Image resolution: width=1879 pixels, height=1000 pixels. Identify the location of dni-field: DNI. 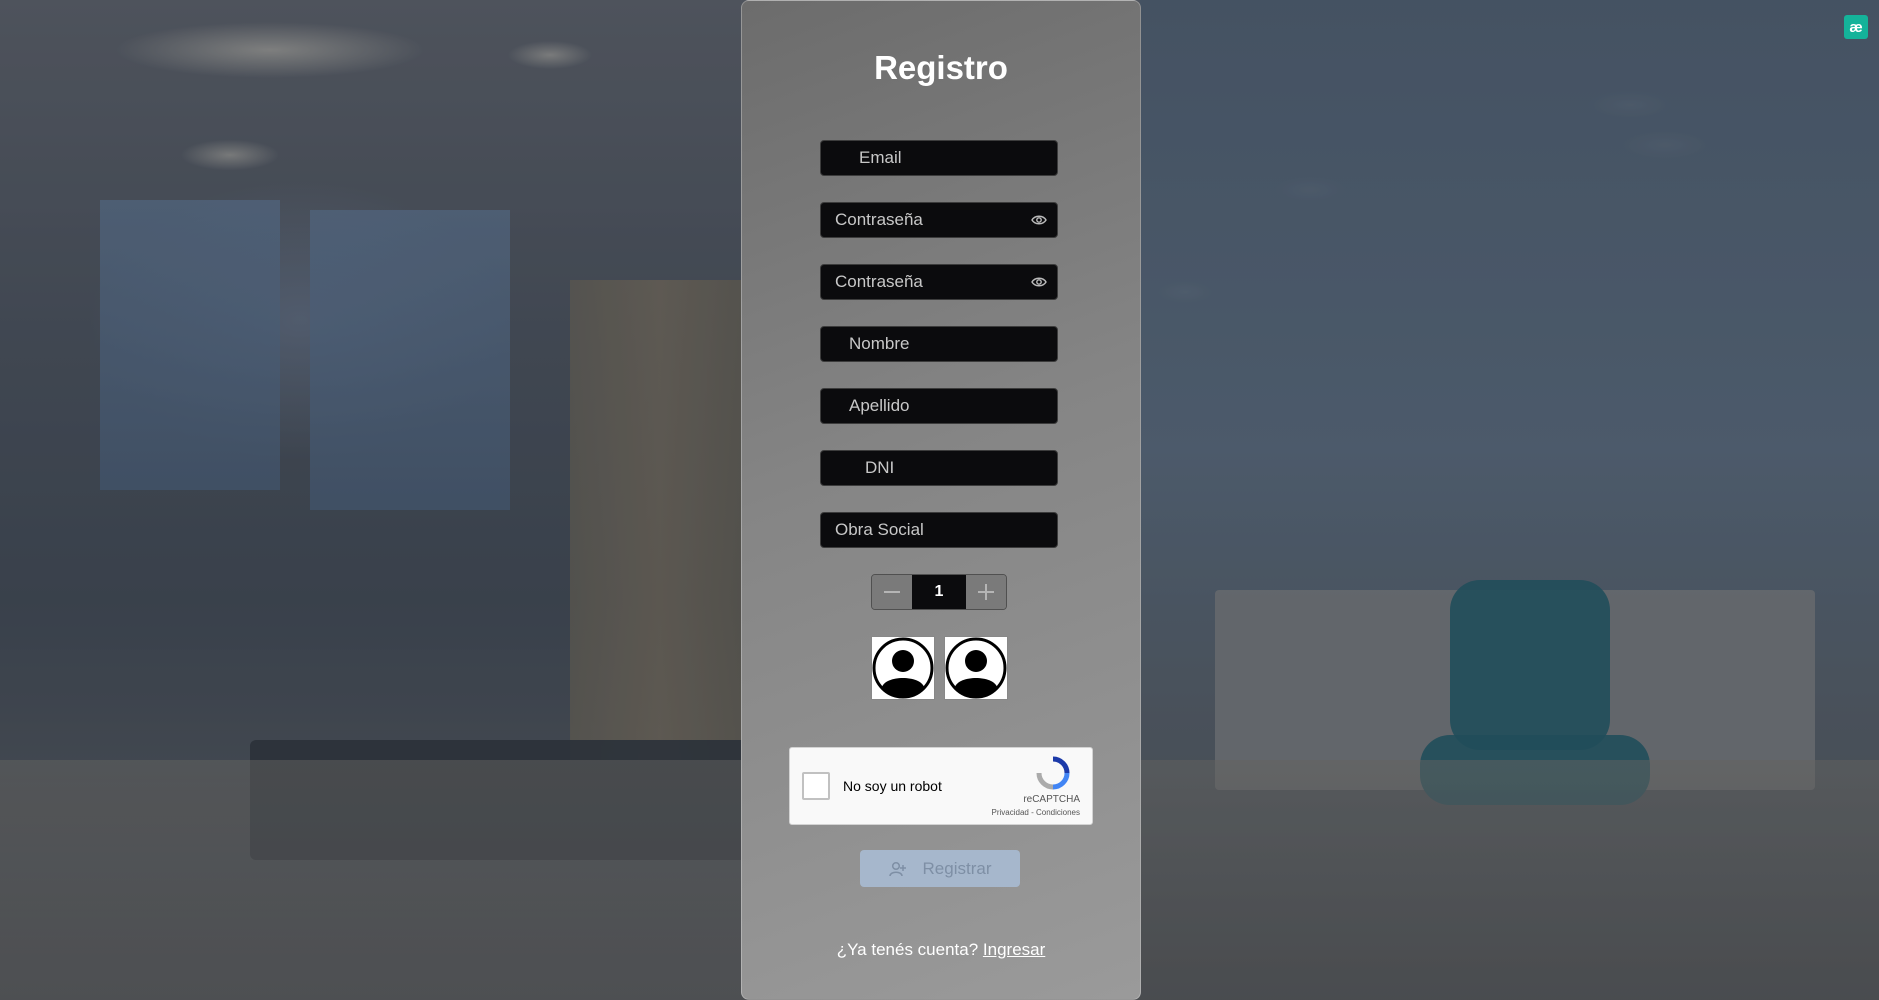
(939, 468).